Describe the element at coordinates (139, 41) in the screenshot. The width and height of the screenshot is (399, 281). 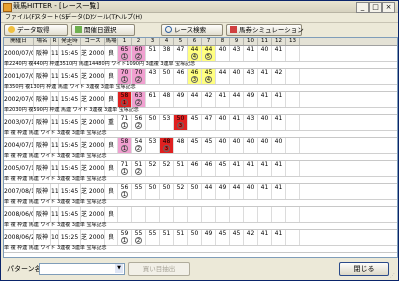
I see `column-header: 2` at that location.